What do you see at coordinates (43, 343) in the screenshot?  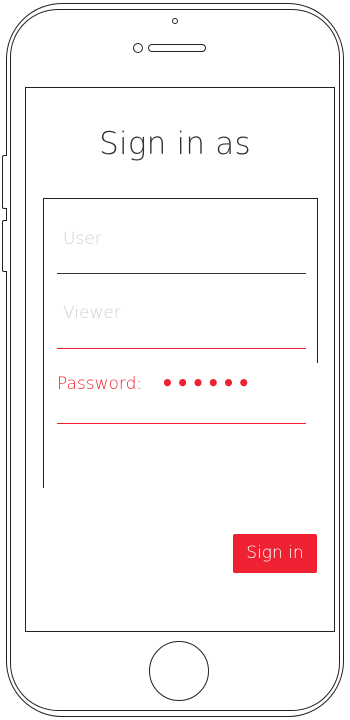 I see `form-border-left` at bounding box center [43, 343].